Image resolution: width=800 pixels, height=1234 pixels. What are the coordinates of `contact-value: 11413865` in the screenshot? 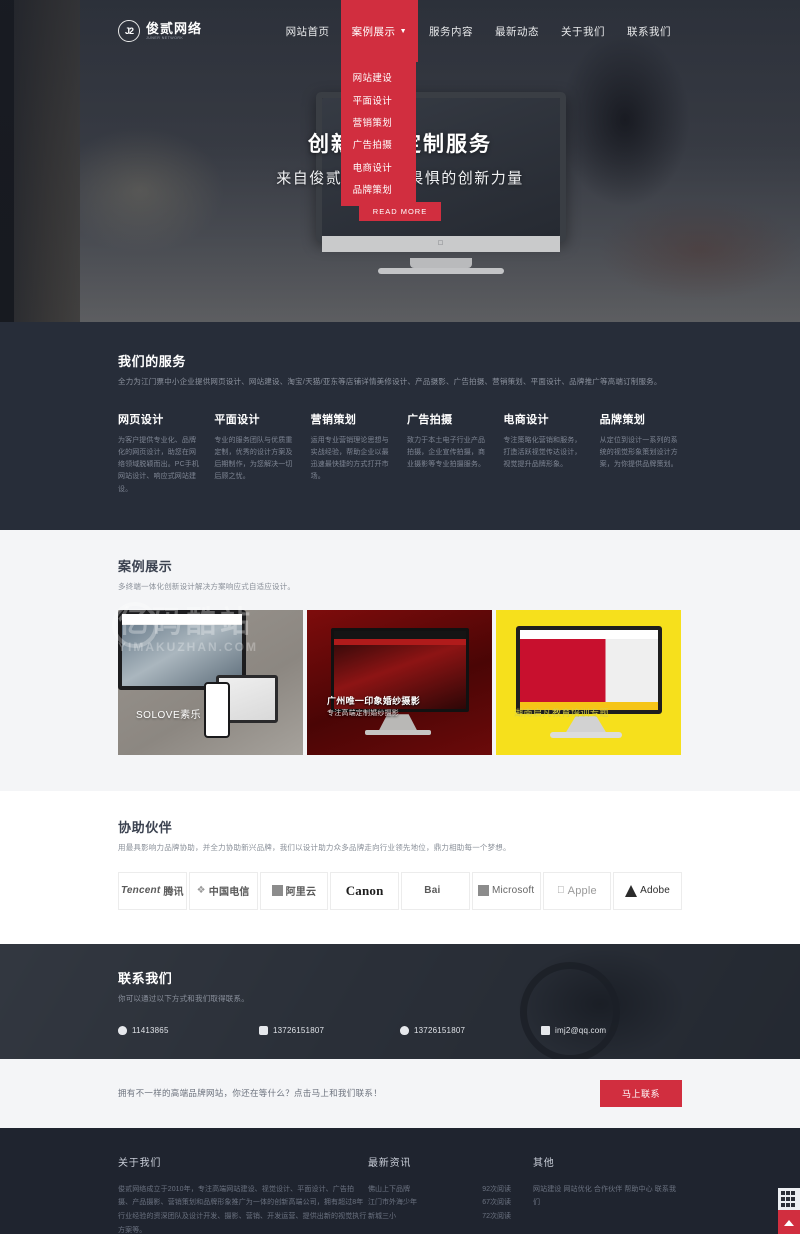 It's located at (150, 1031).